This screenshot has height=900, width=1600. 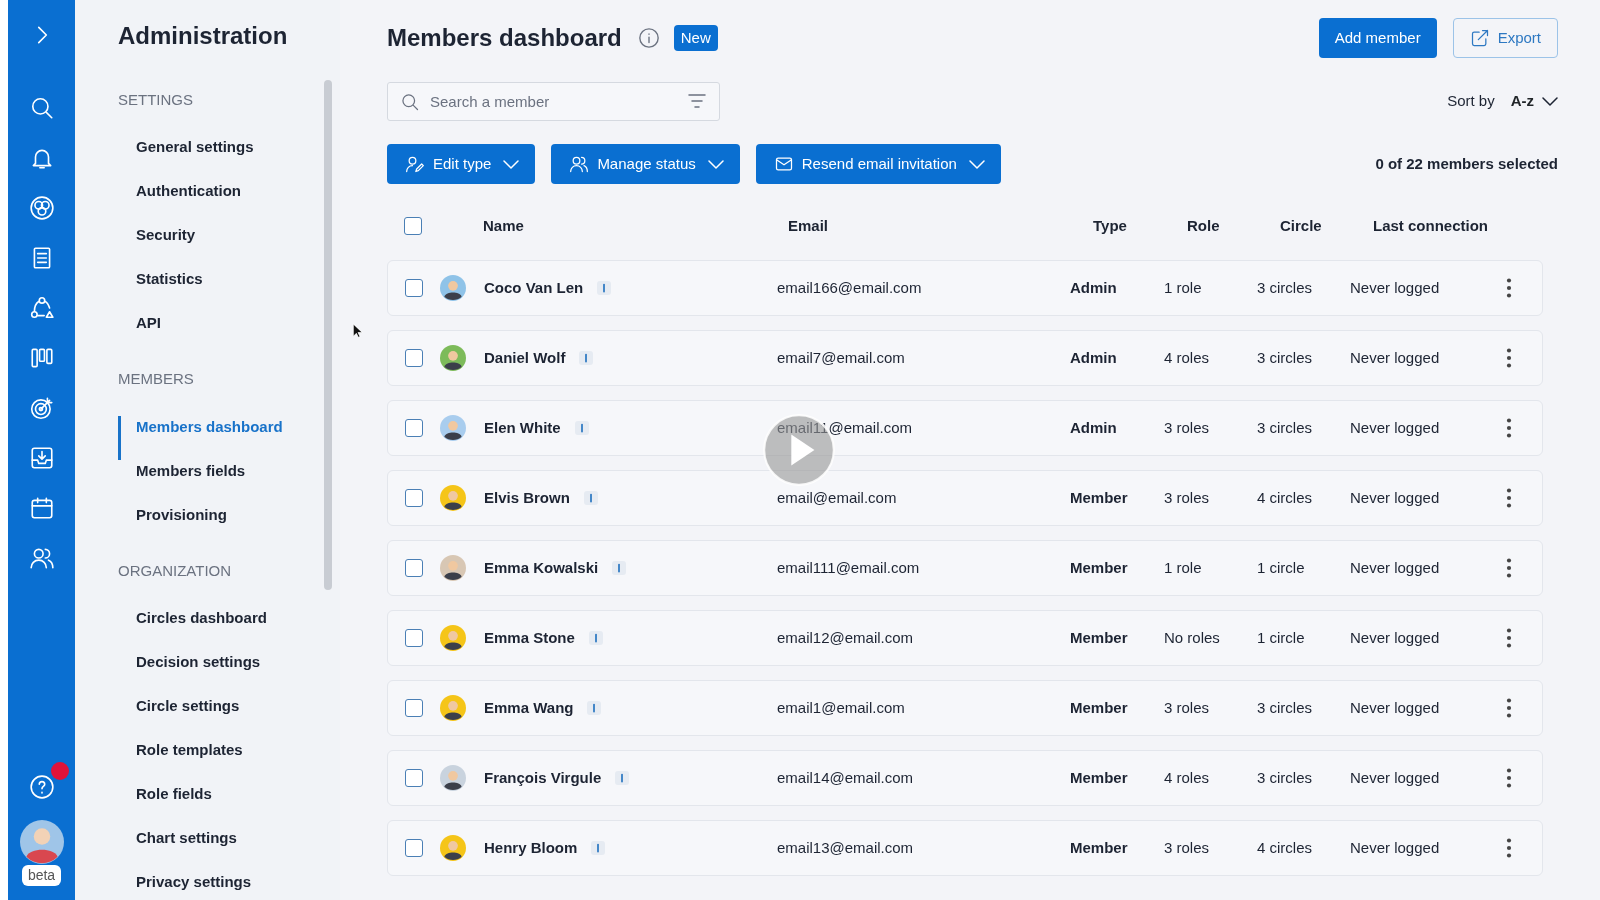 What do you see at coordinates (41, 508) in the screenshot?
I see `calendar-icon` at bounding box center [41, 508].